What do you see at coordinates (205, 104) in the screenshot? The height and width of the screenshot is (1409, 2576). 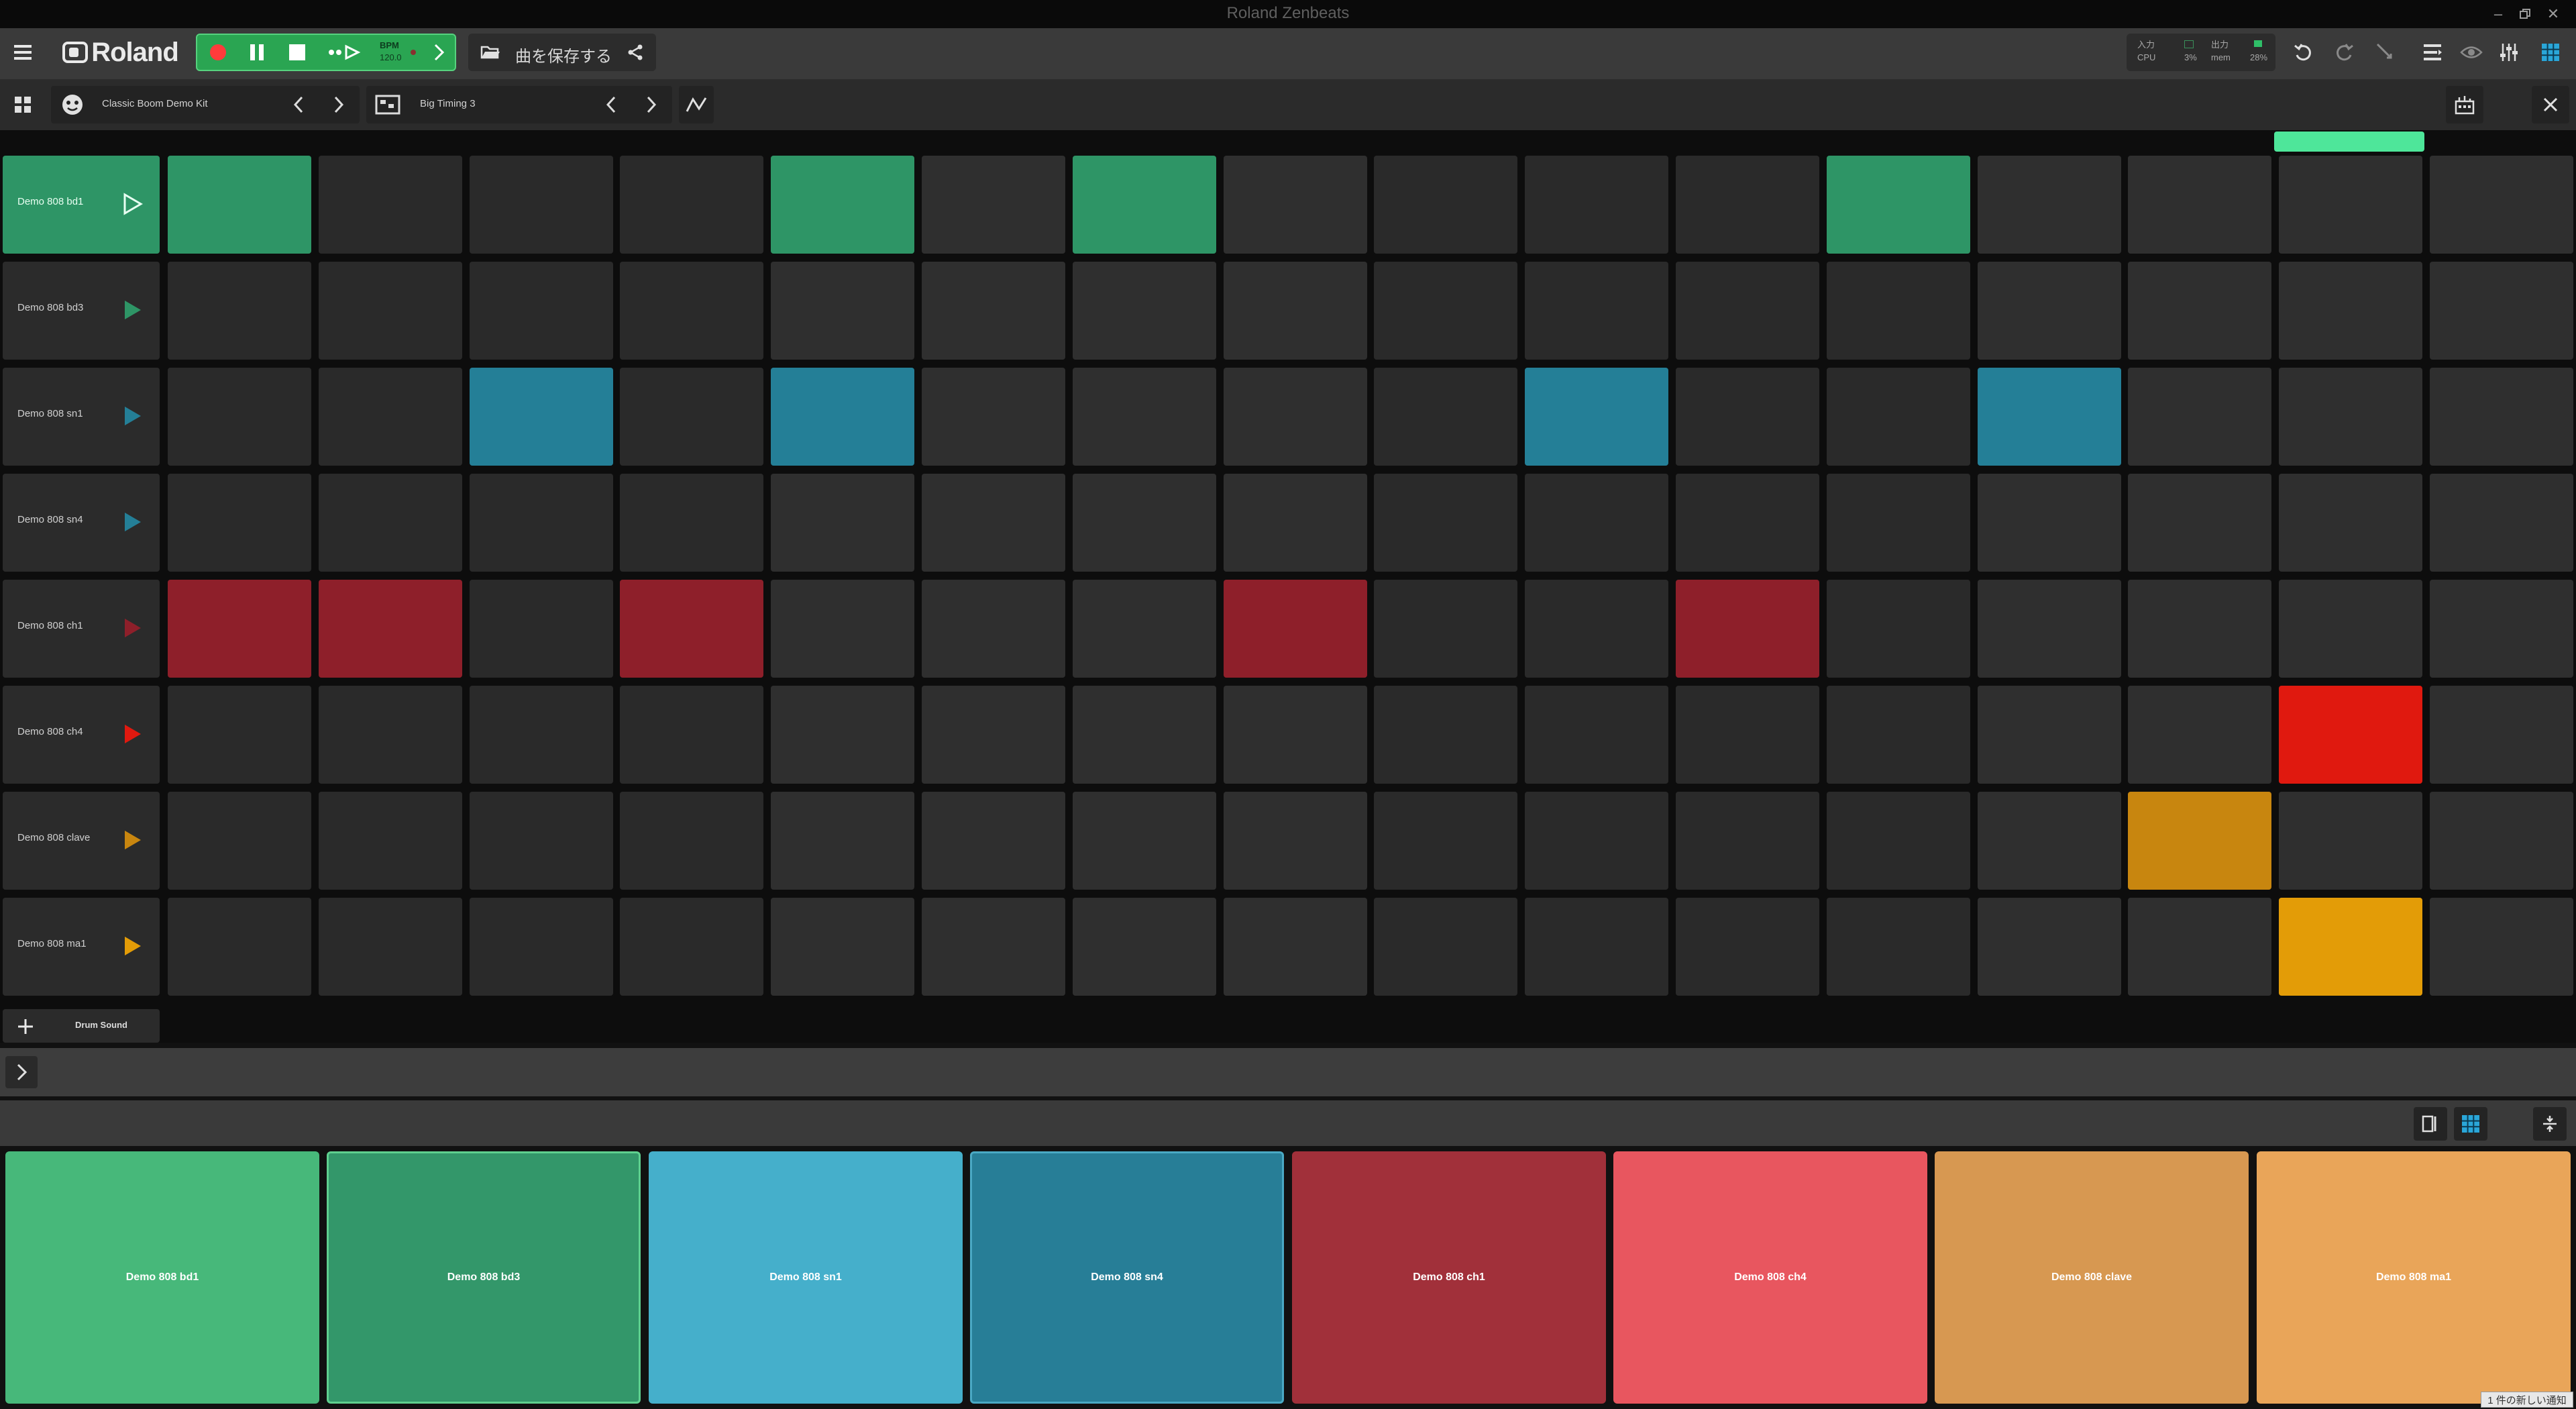 I see `kit-selector: Classic Boom Demo Kit` at bounding box center [205, 104].